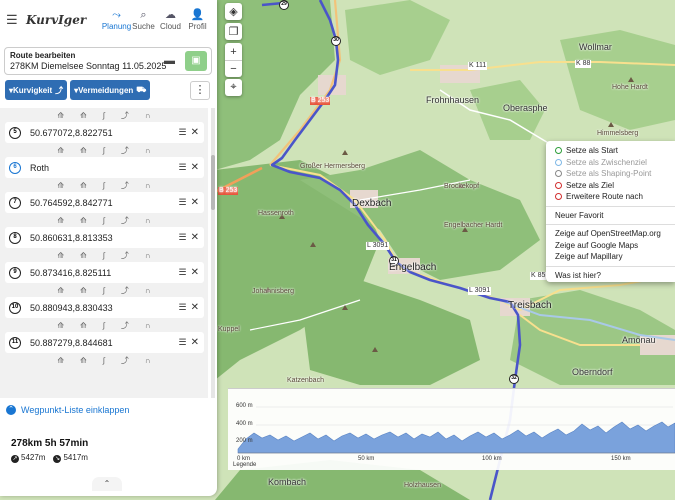 The height and width of the screenshot is (500, 675). What do you see at coordinates (233, 51) in the screenshot?
I see `zoom-in-button: +` at bounding box center [233, 51].